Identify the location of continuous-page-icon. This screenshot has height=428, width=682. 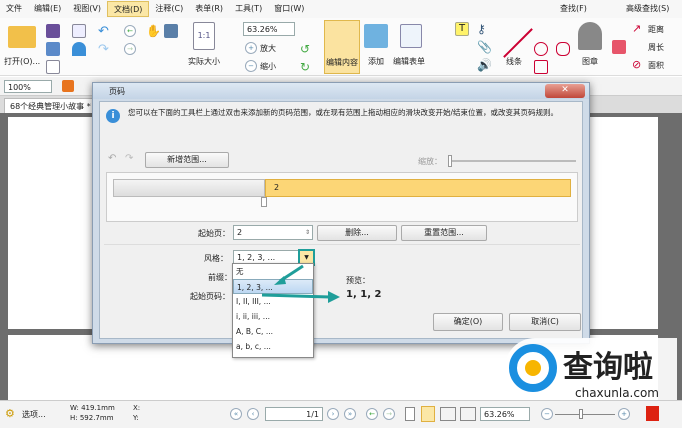
(428, 414).